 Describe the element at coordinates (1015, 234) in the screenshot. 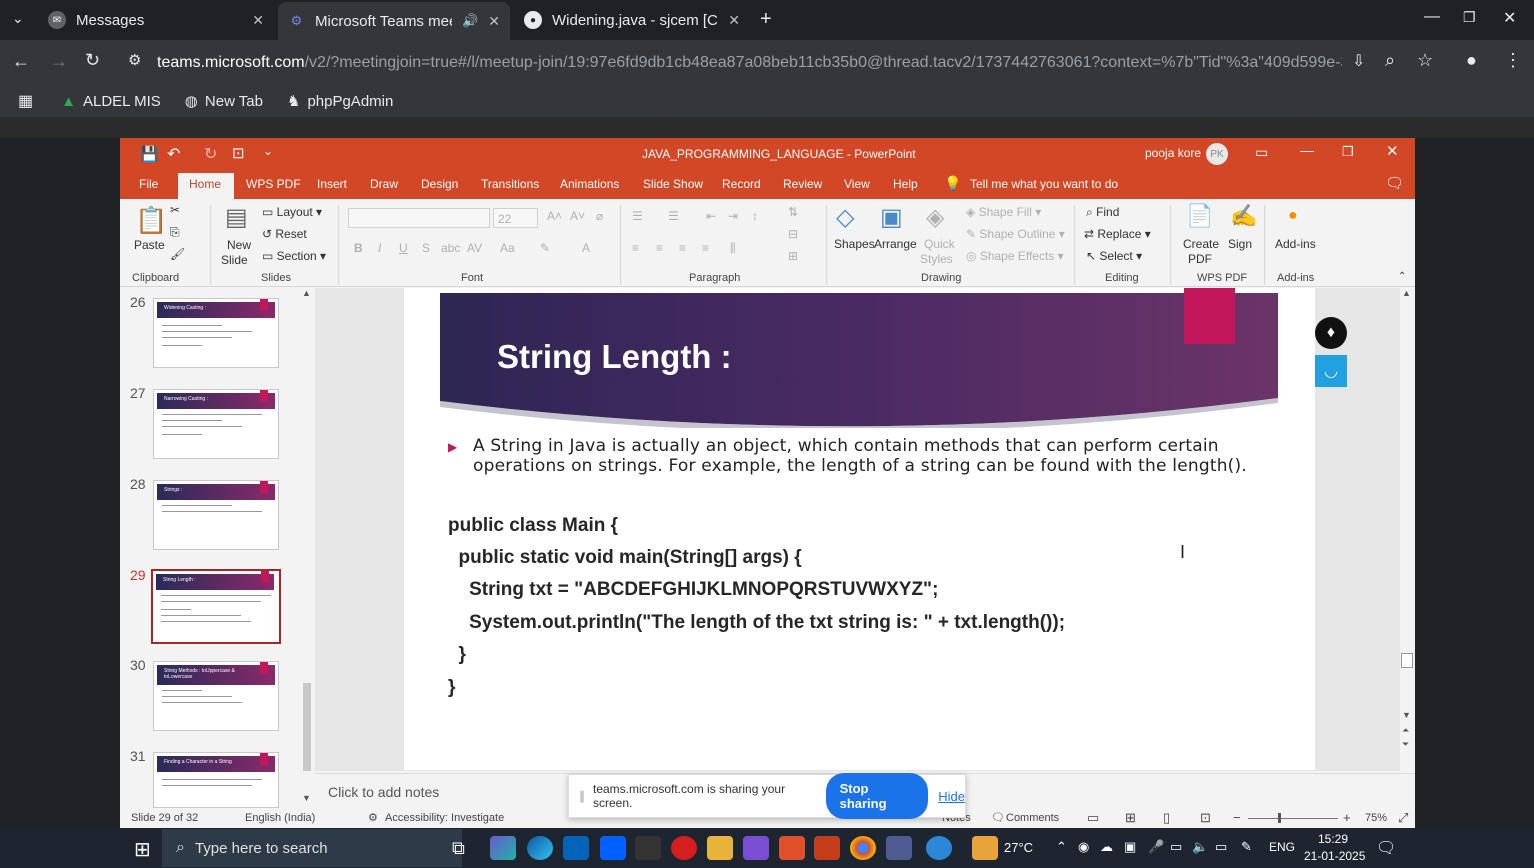

I see `shape-outline-button: ✎ Shape Outline ▾` at that location.